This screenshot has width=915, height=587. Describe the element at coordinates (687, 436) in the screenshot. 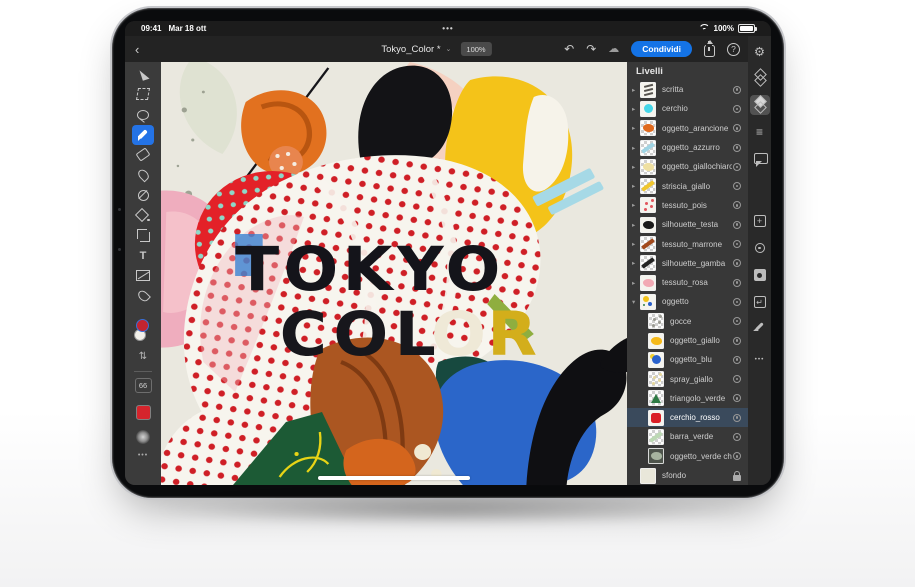

I see `layer-row-barra-verde: barra_verde` at that location.